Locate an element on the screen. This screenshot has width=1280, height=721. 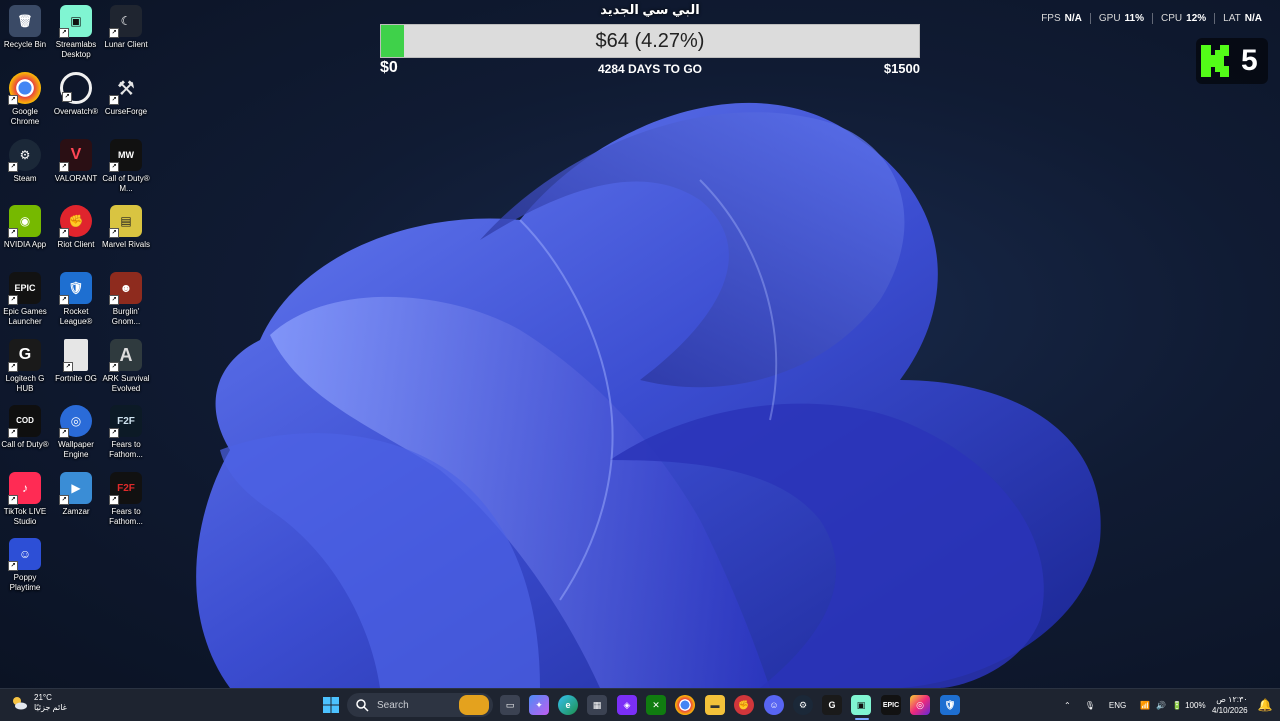
desktop-icon-label: Riot Client is located at coordinates (76, 244).